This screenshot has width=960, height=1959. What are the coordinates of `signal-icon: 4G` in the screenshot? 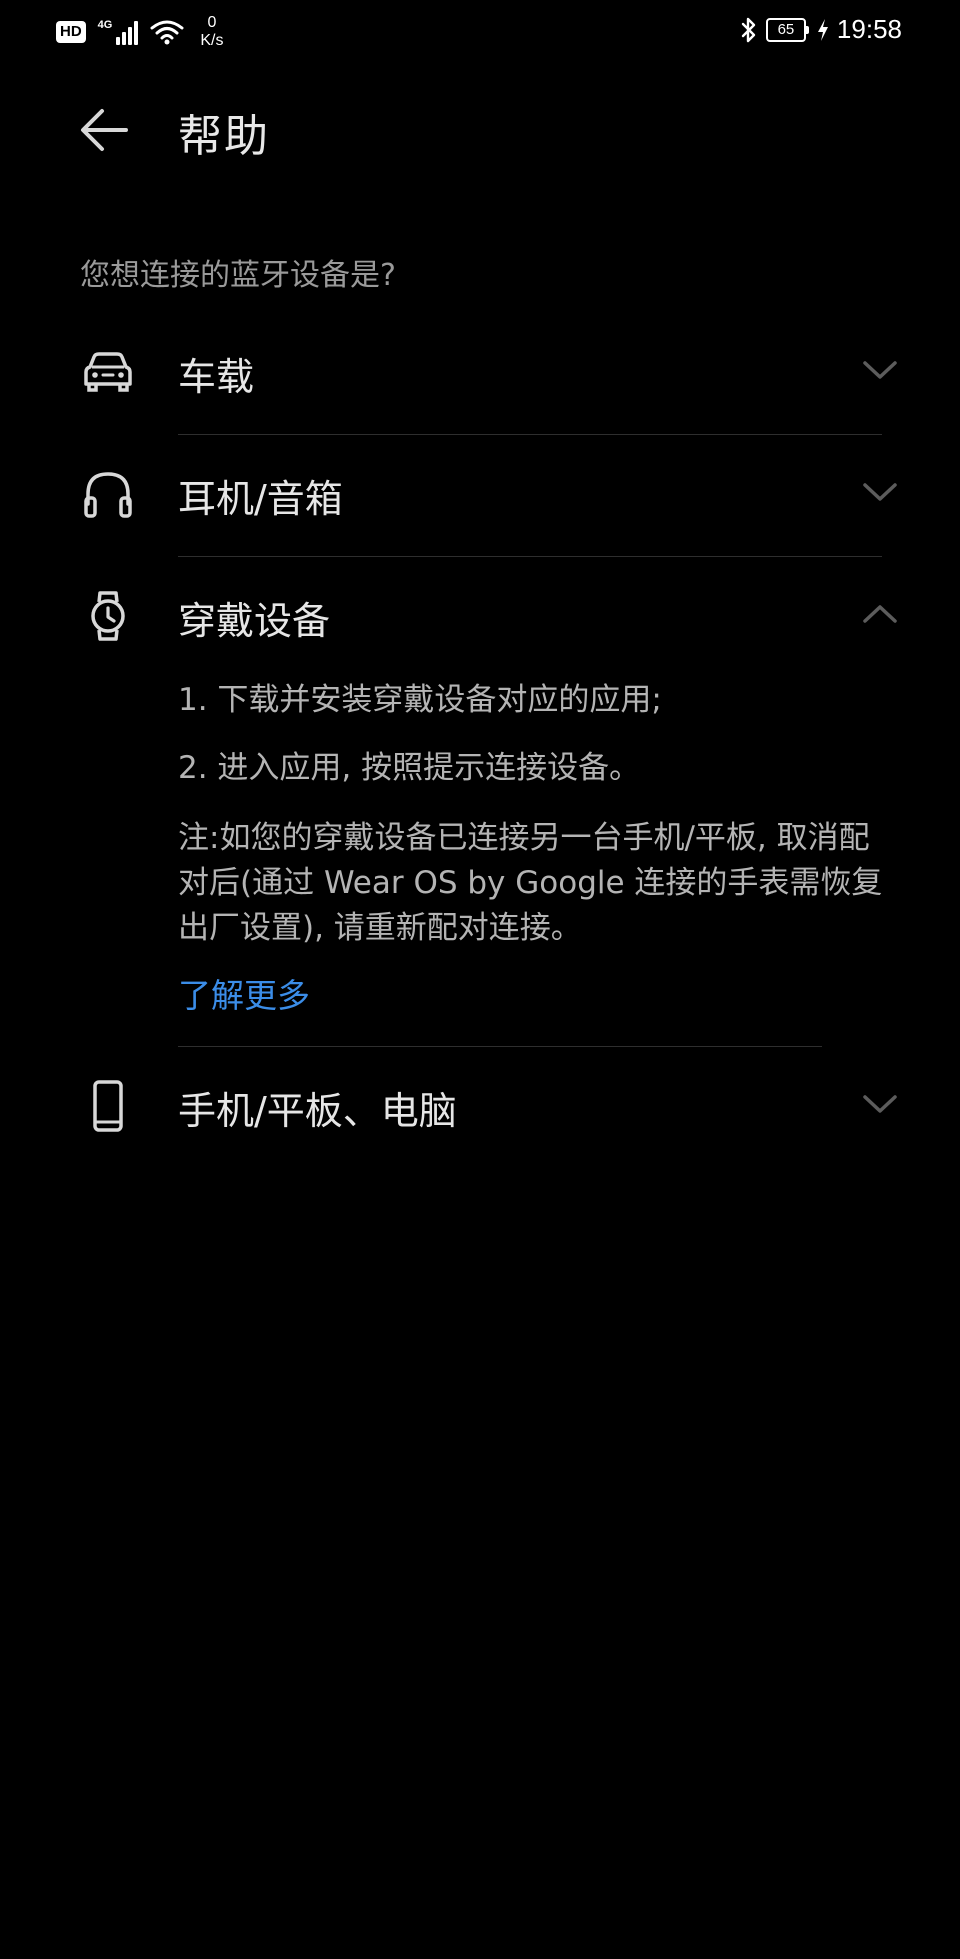 It's located at (118, 32).